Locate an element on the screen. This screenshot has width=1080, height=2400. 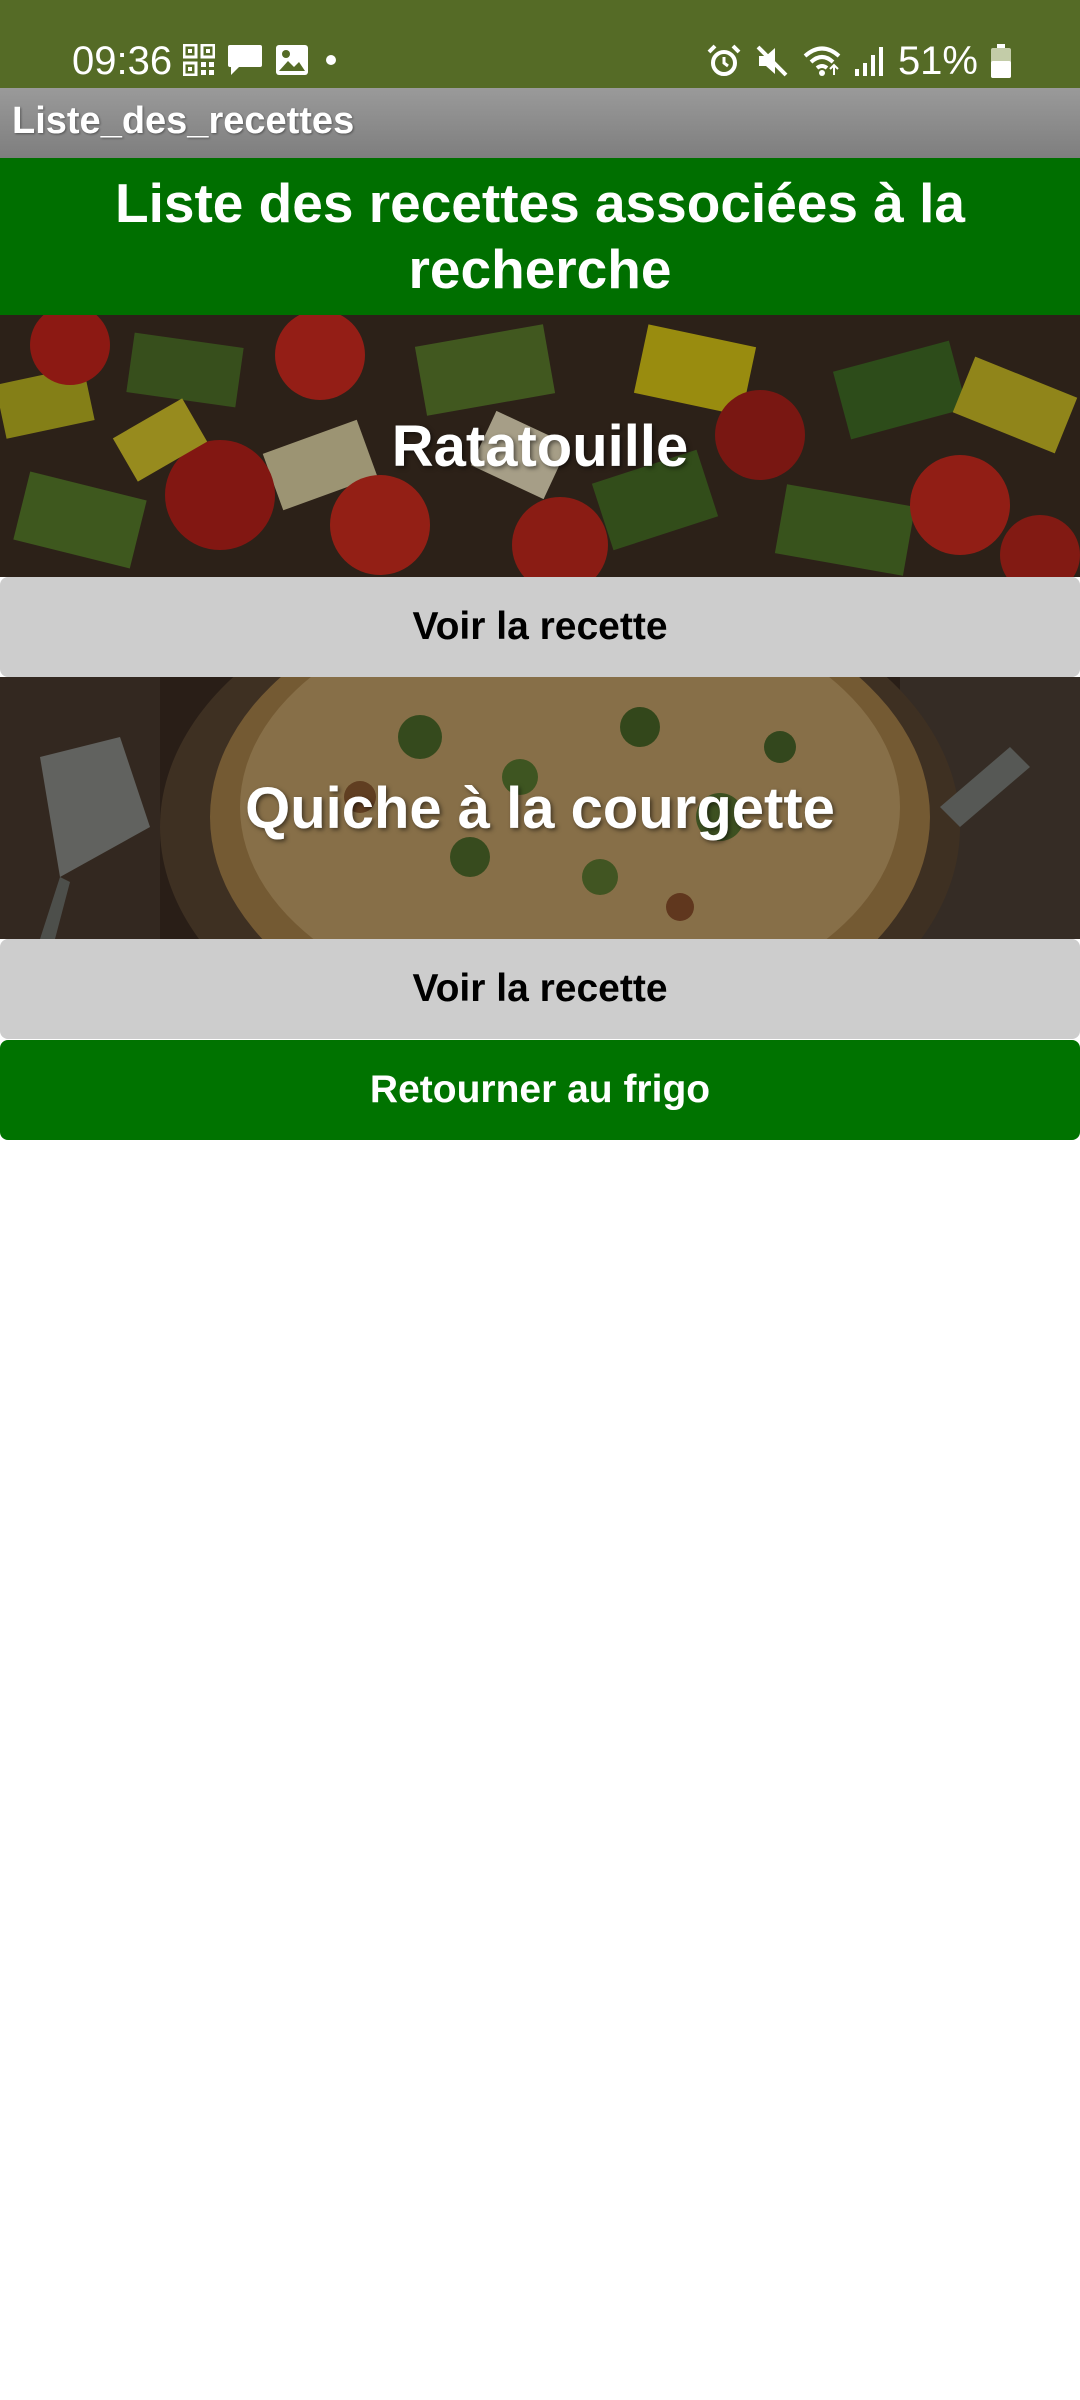
battery-icon is located at coordinates (1001, 61).